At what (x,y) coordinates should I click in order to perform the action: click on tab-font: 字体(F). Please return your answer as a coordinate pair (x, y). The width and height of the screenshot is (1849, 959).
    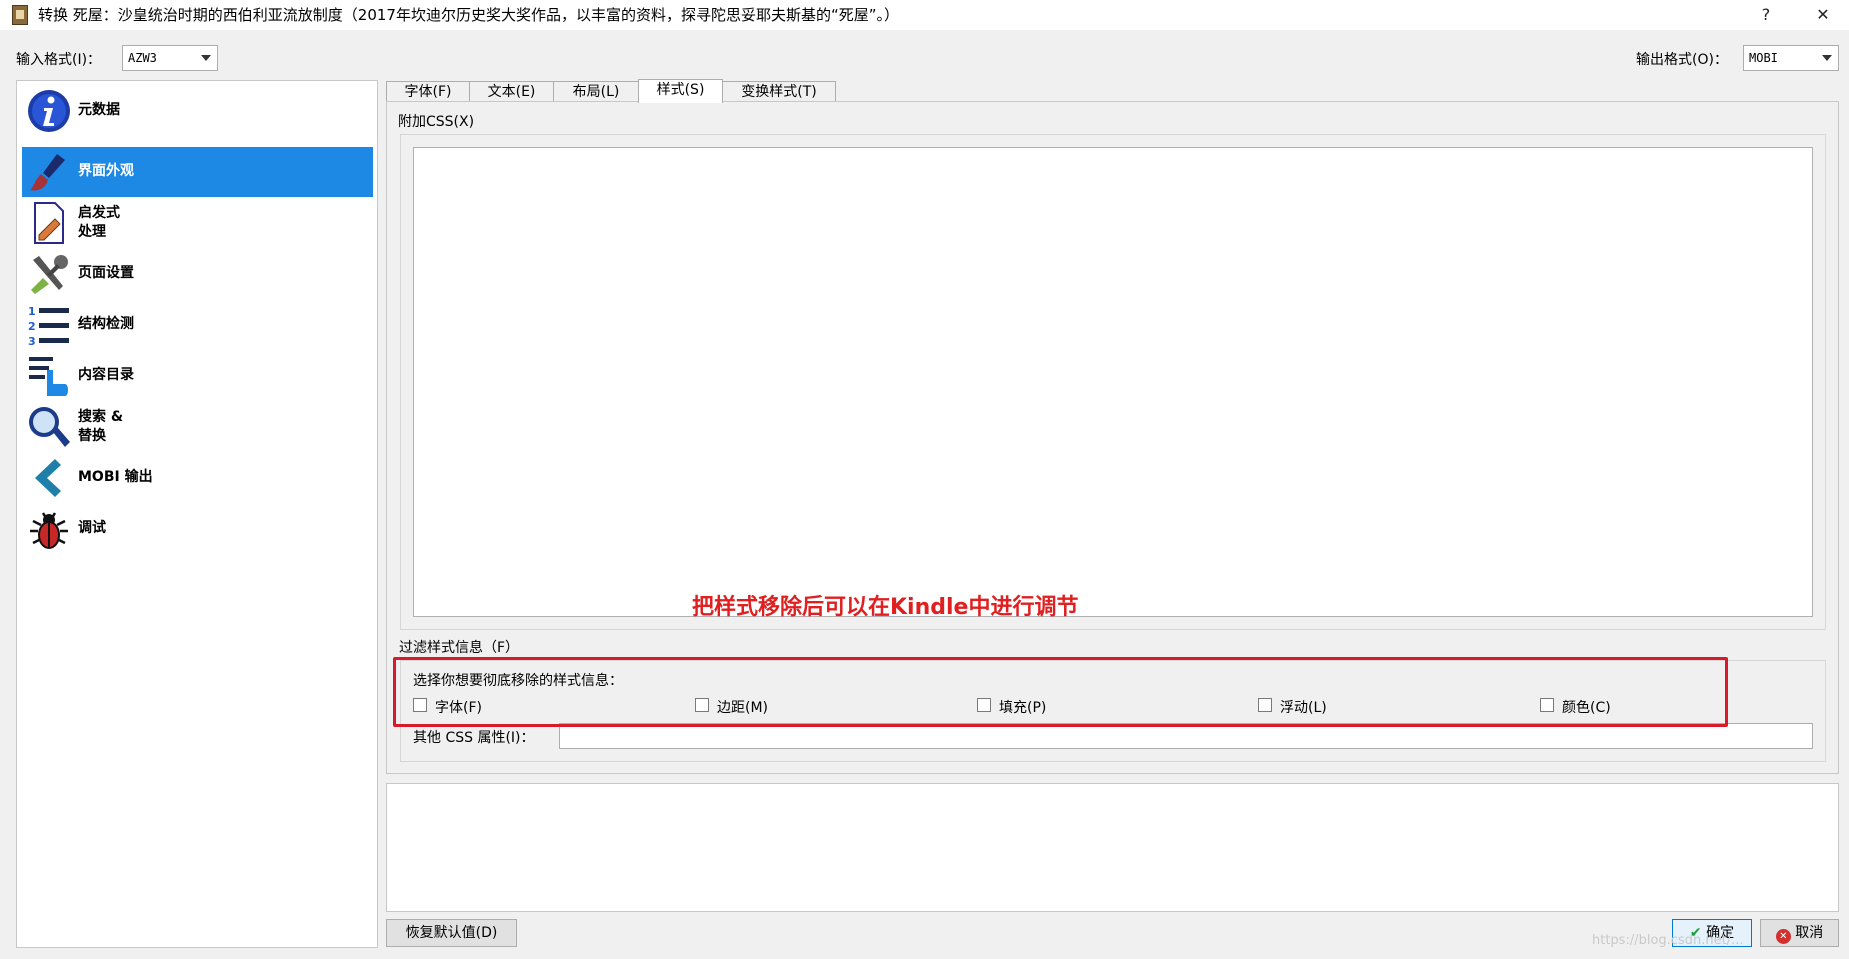
    Looking at the image, I should click on (428, 92).